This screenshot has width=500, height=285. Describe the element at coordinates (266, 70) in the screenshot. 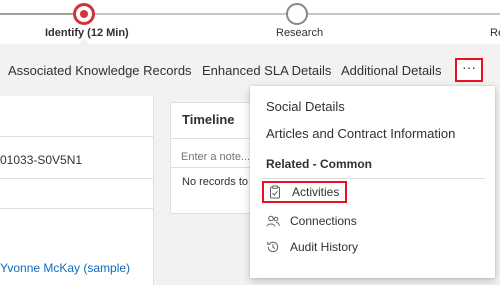

I see `tab-enhanced-sla-details: Enhanced SLA Details` at that location.